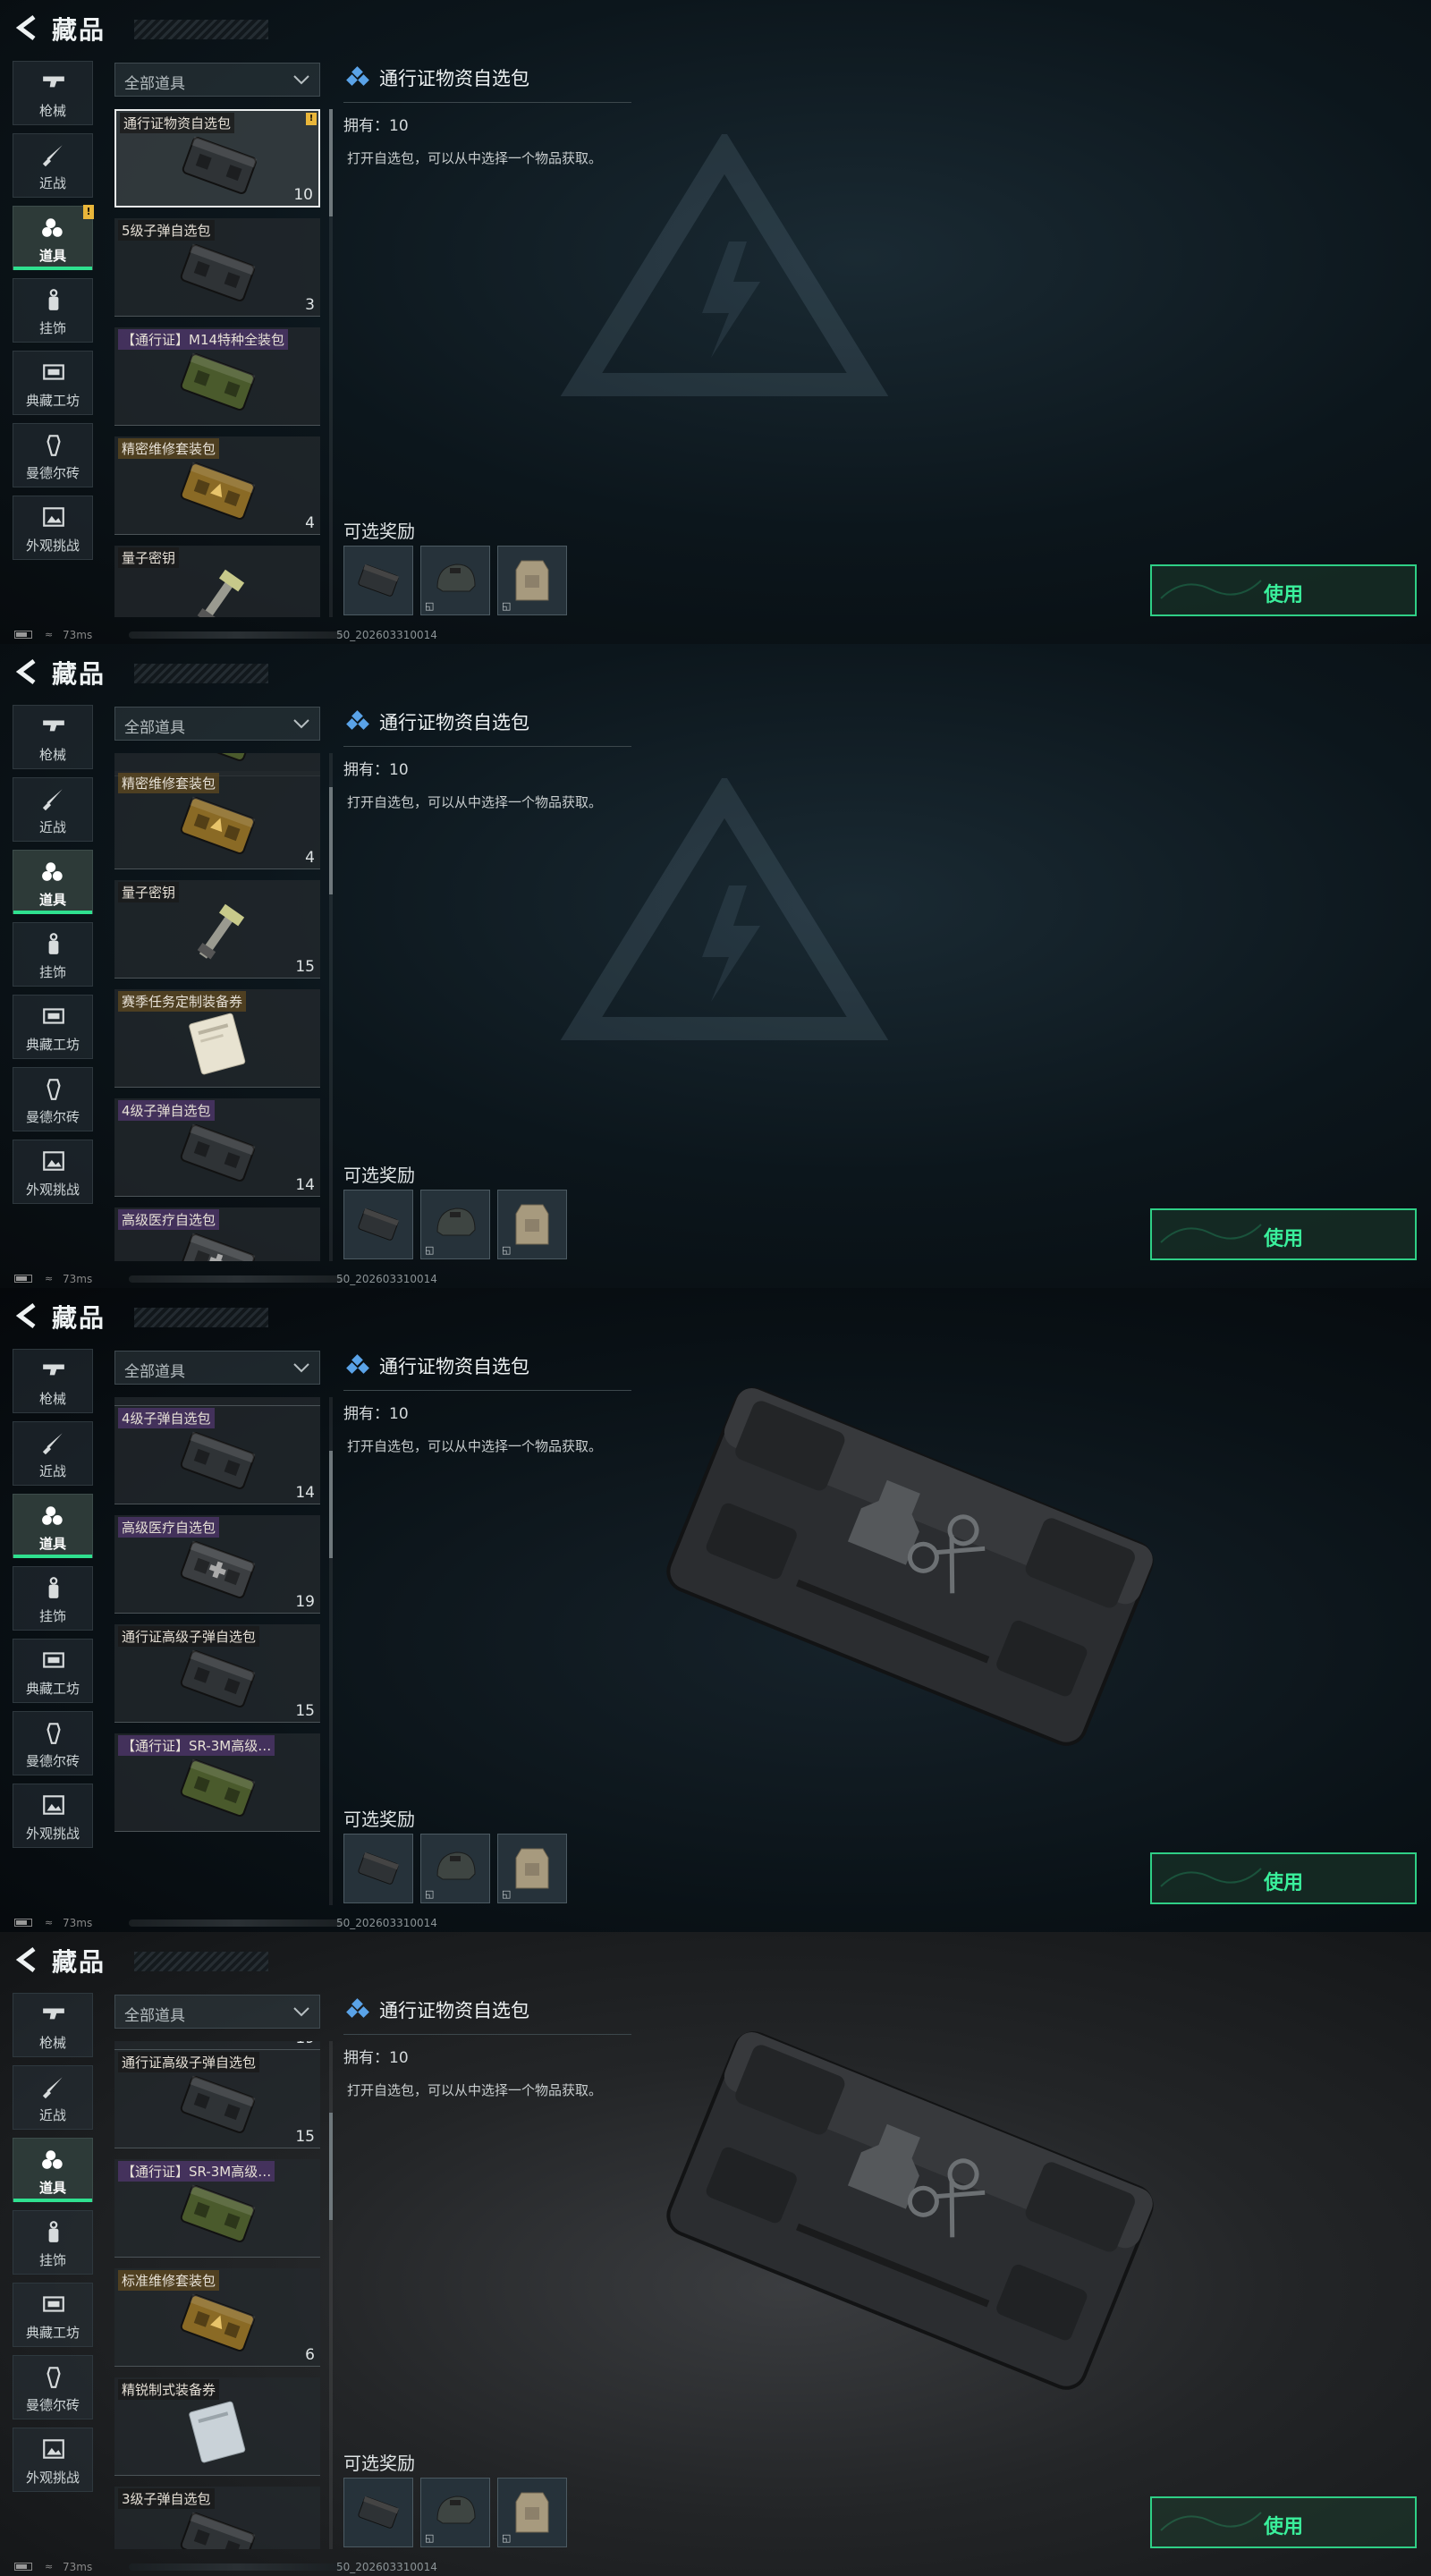 The height and width of the screenshot is (2576, 1431). Describe the element at coordinates (386, 1923) in the screenshot. I see `build-id: 50_202603310014` at that location.